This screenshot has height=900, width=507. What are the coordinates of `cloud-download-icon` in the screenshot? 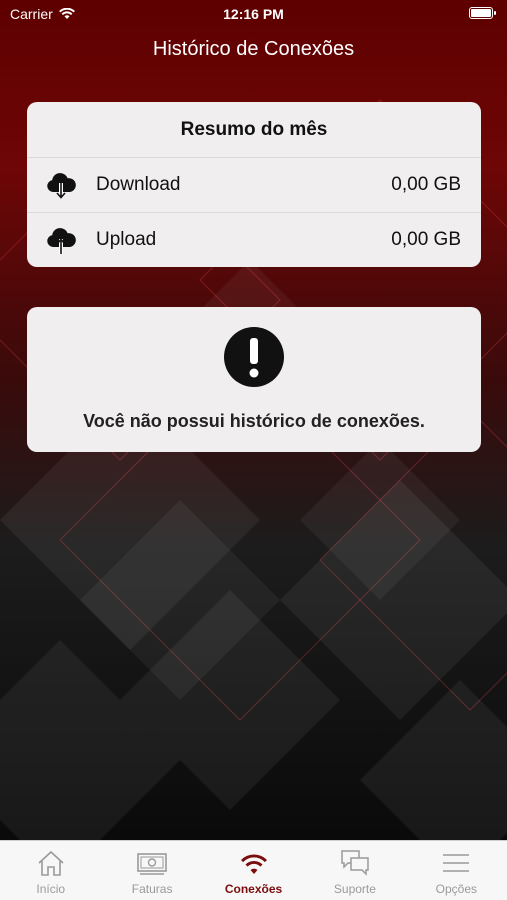 It's located at (61, 186).